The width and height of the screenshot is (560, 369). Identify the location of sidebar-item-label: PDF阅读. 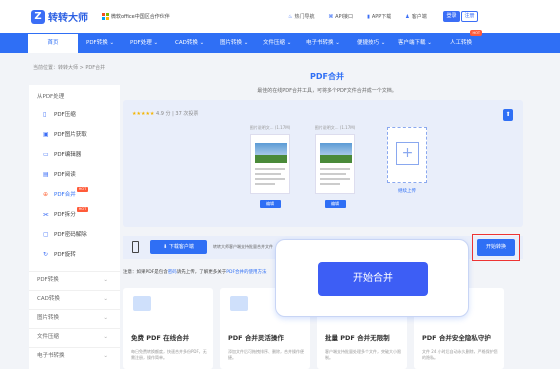
(65, 175).